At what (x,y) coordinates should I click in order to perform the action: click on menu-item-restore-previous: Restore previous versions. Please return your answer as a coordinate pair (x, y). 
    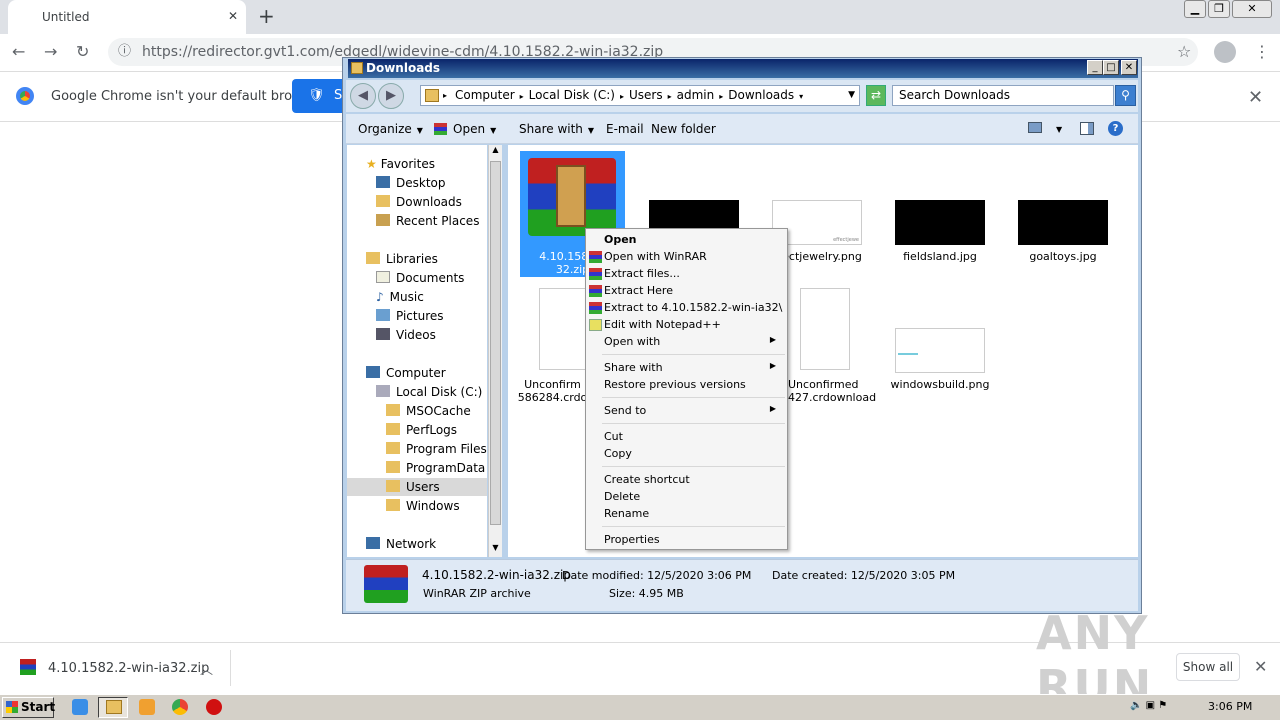
    Looking at the image, I should click on (675, 384).